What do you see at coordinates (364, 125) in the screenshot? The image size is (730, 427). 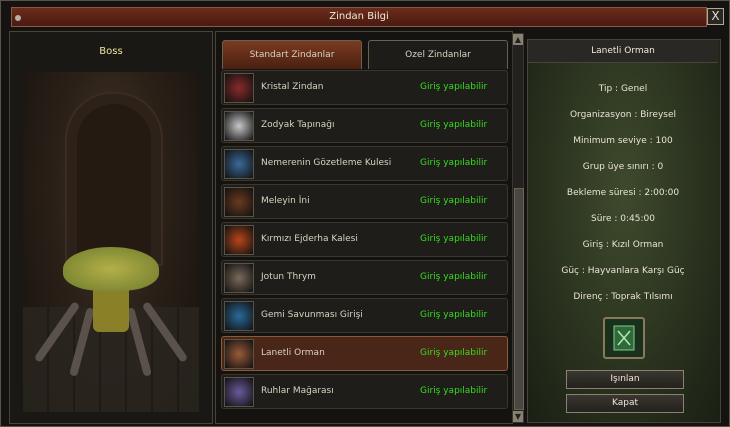 I see `dungeon-row: Zodyak Tapınağı Giriş yapılabilir` at bounding box center [364, 125].